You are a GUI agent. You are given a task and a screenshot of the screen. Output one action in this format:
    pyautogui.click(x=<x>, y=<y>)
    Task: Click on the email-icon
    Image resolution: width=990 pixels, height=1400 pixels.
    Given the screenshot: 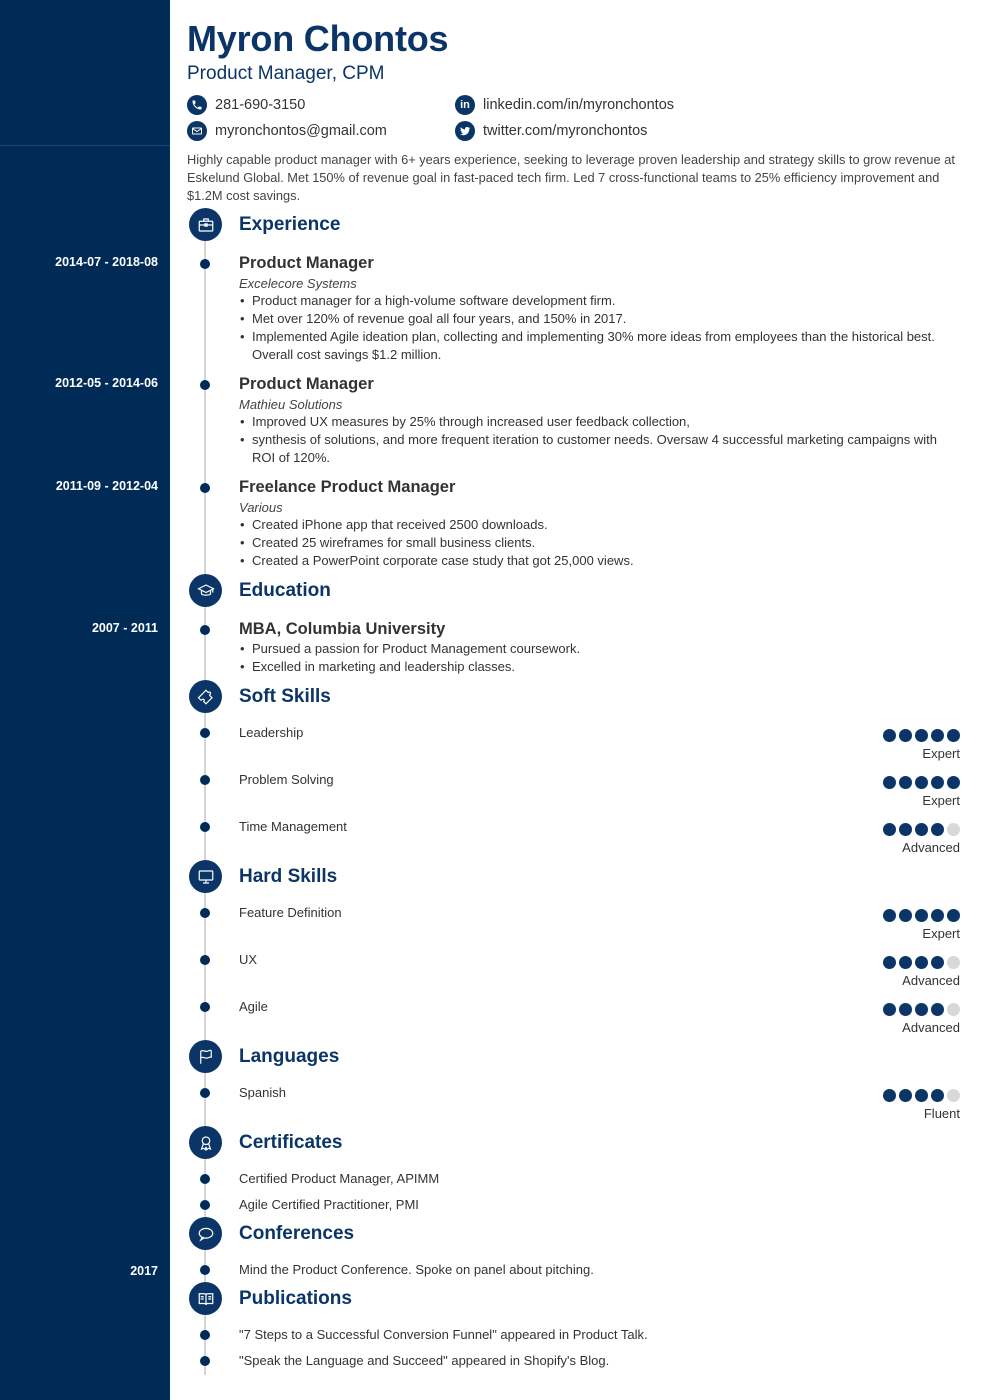 What is the action you would take?
    pyautogui.click(x=197, y=131)
    